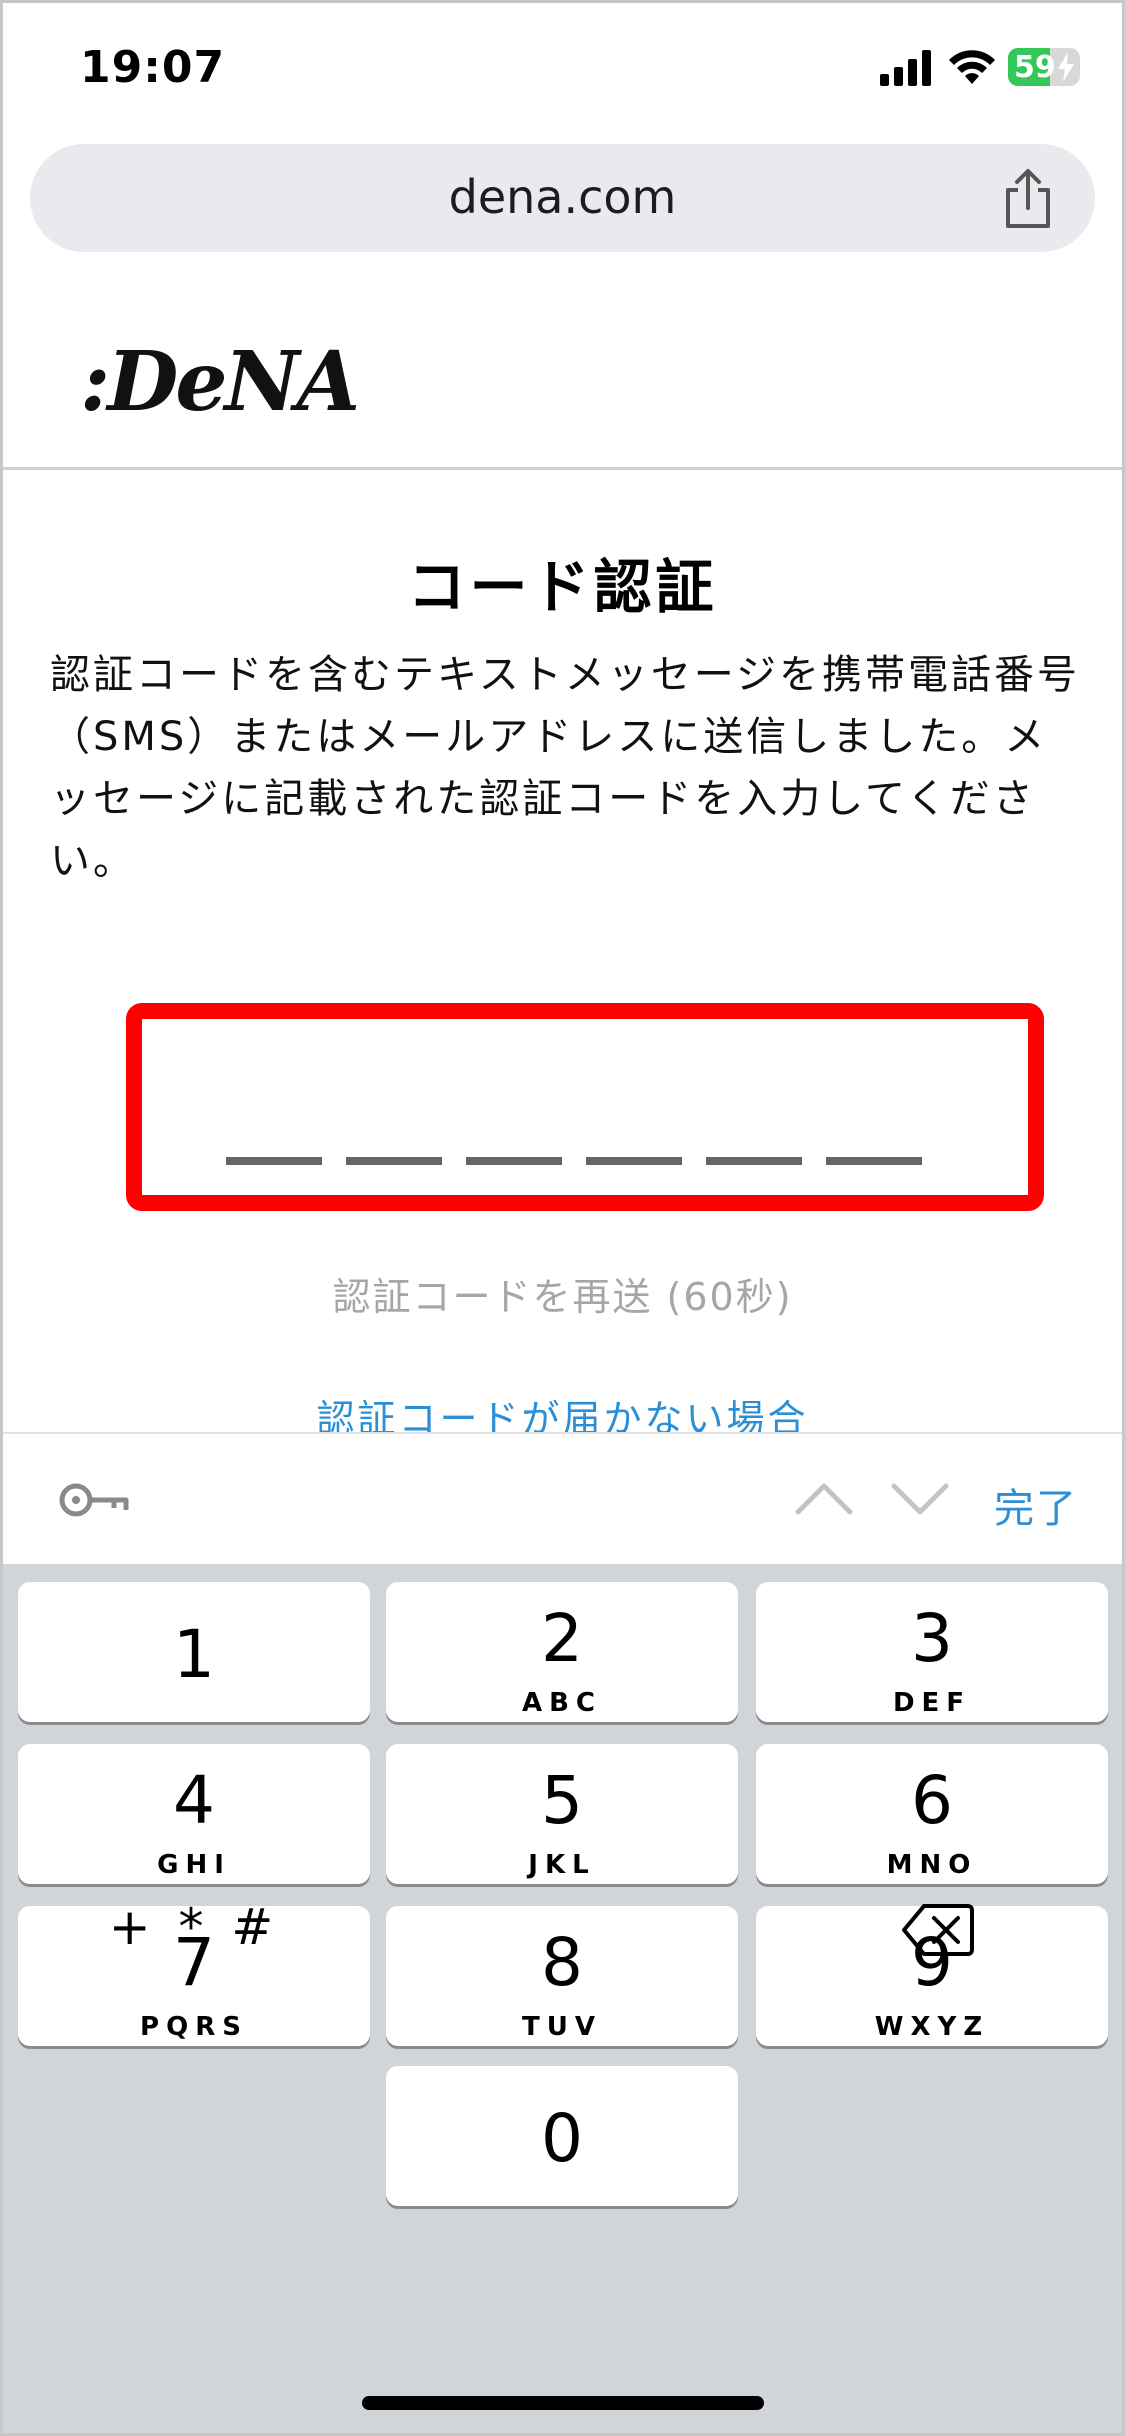 This screenshot has height=2436, width=1125. I want to click on key-digit-label: 3, so click(932, 1638).